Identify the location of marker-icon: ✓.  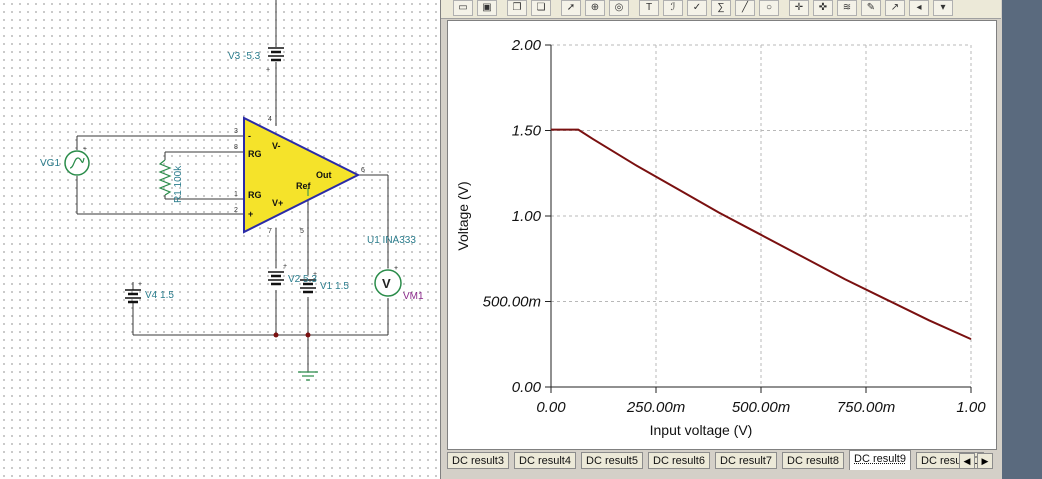
(697, 8).